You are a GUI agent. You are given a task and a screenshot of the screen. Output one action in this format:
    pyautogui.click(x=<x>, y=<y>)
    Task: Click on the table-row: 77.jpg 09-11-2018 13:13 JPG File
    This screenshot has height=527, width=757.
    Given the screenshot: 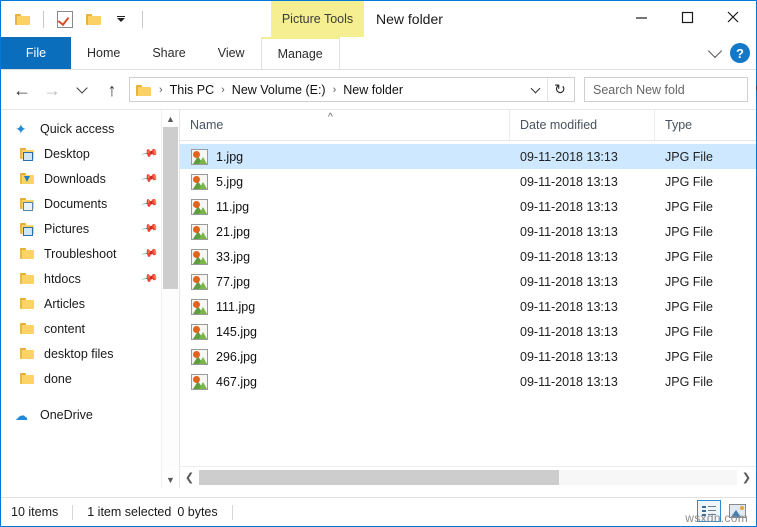 What is the action you would take?
    pyautogui.click(x=468, y=281)
    